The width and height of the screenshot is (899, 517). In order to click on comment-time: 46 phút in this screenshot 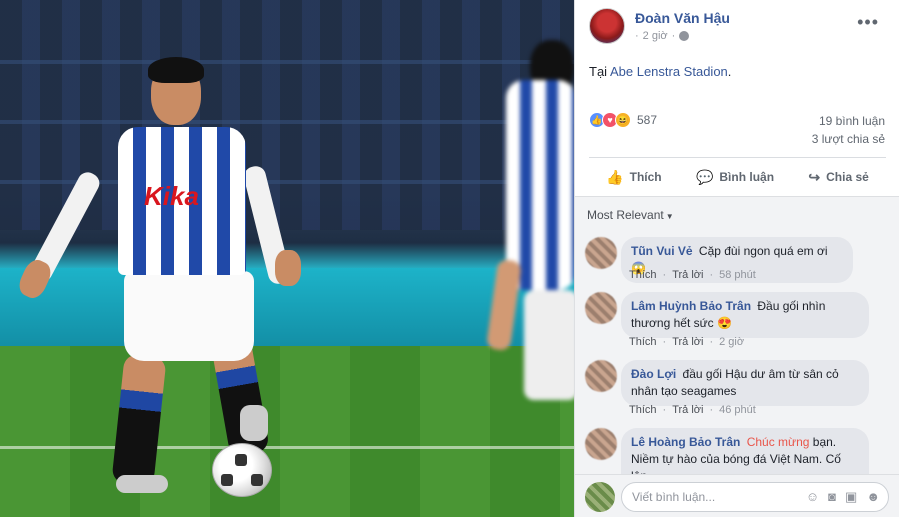, I will do `click(737, 410)`.